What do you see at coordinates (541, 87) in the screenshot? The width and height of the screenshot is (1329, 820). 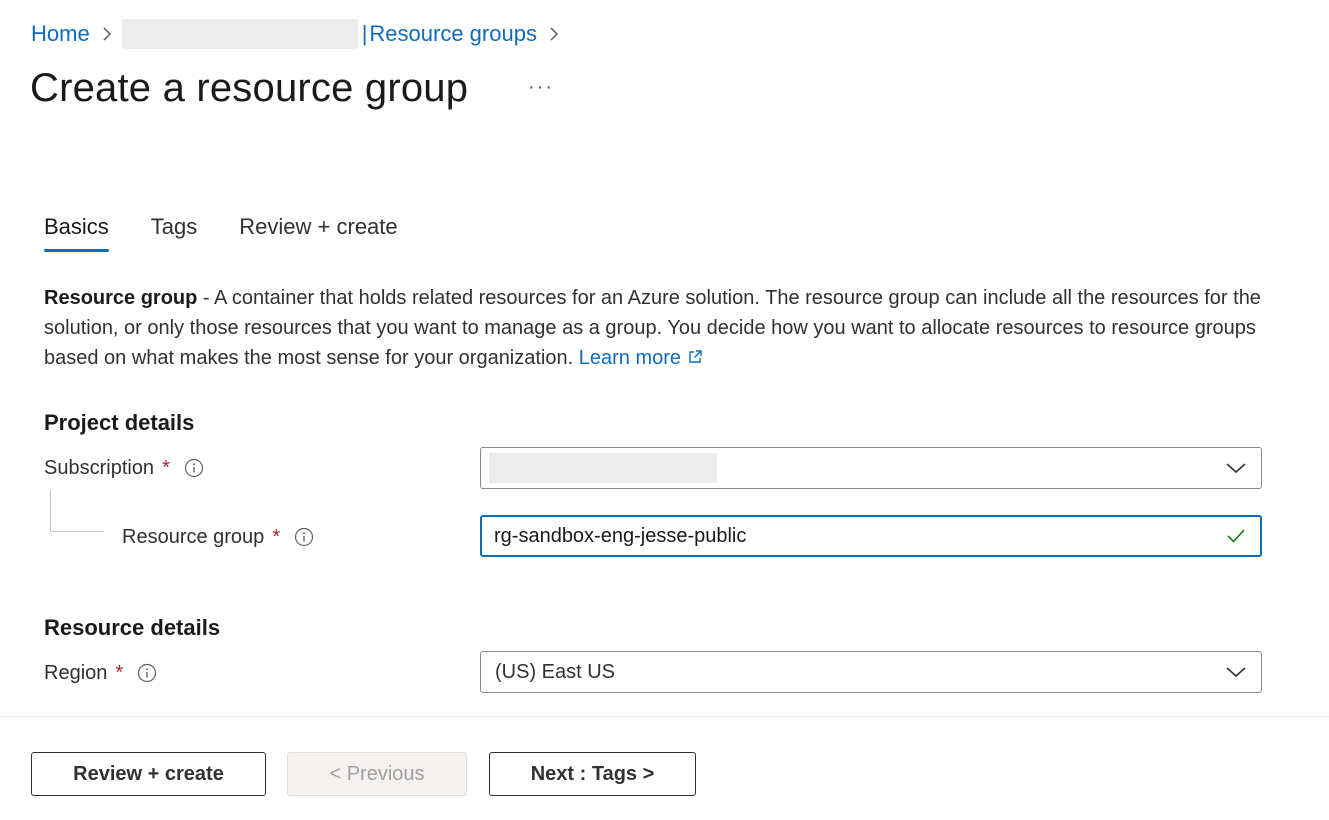 I see `more-options-button: ···` at bounding box center [541, 87].